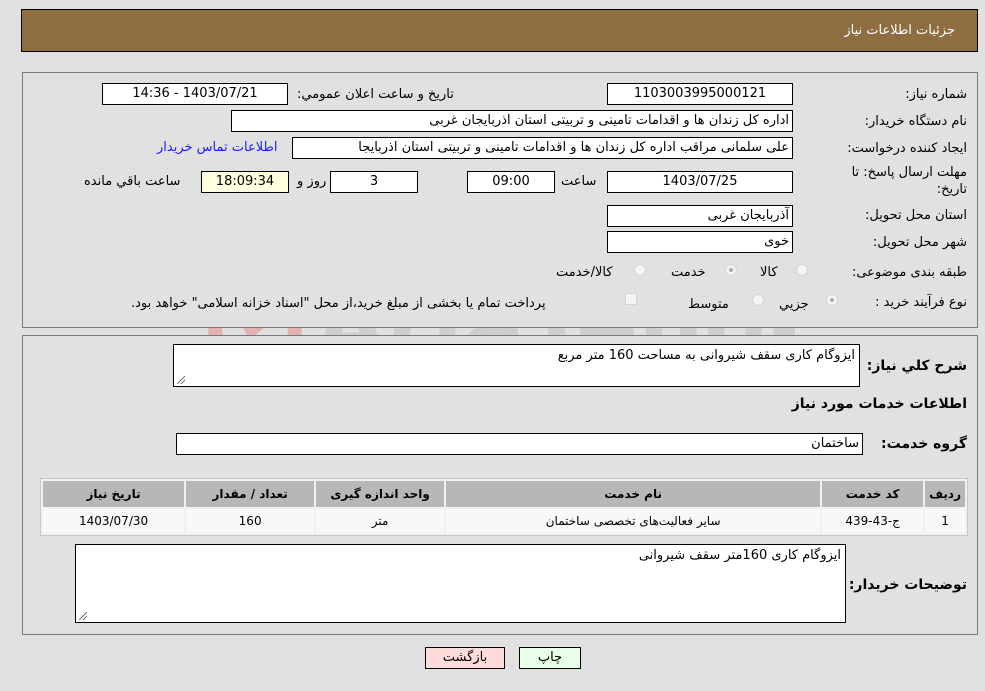 This screenshot has width=985, height=691. Describe the element at coordinates (879, 404) in the screenshot. I see `services-heading: اطلاعات خدمات مورد نیاز` at that location.